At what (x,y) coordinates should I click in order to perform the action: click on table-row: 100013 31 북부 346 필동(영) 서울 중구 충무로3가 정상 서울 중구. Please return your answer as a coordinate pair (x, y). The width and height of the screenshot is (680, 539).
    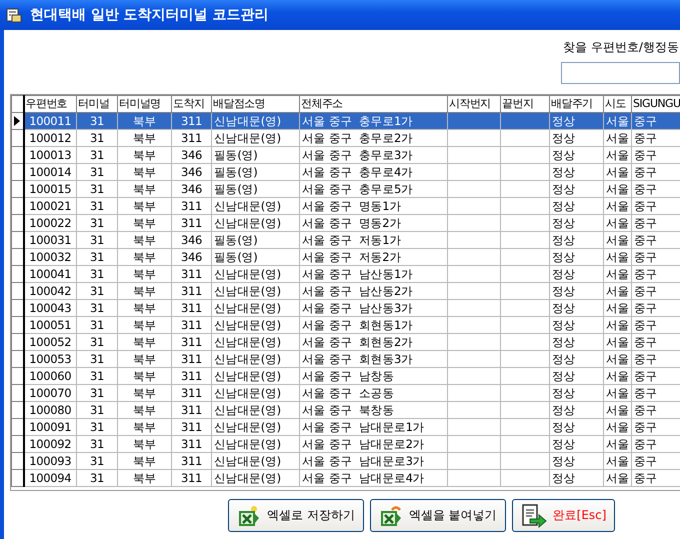
    Looking at the image, I should click on (346, 155).